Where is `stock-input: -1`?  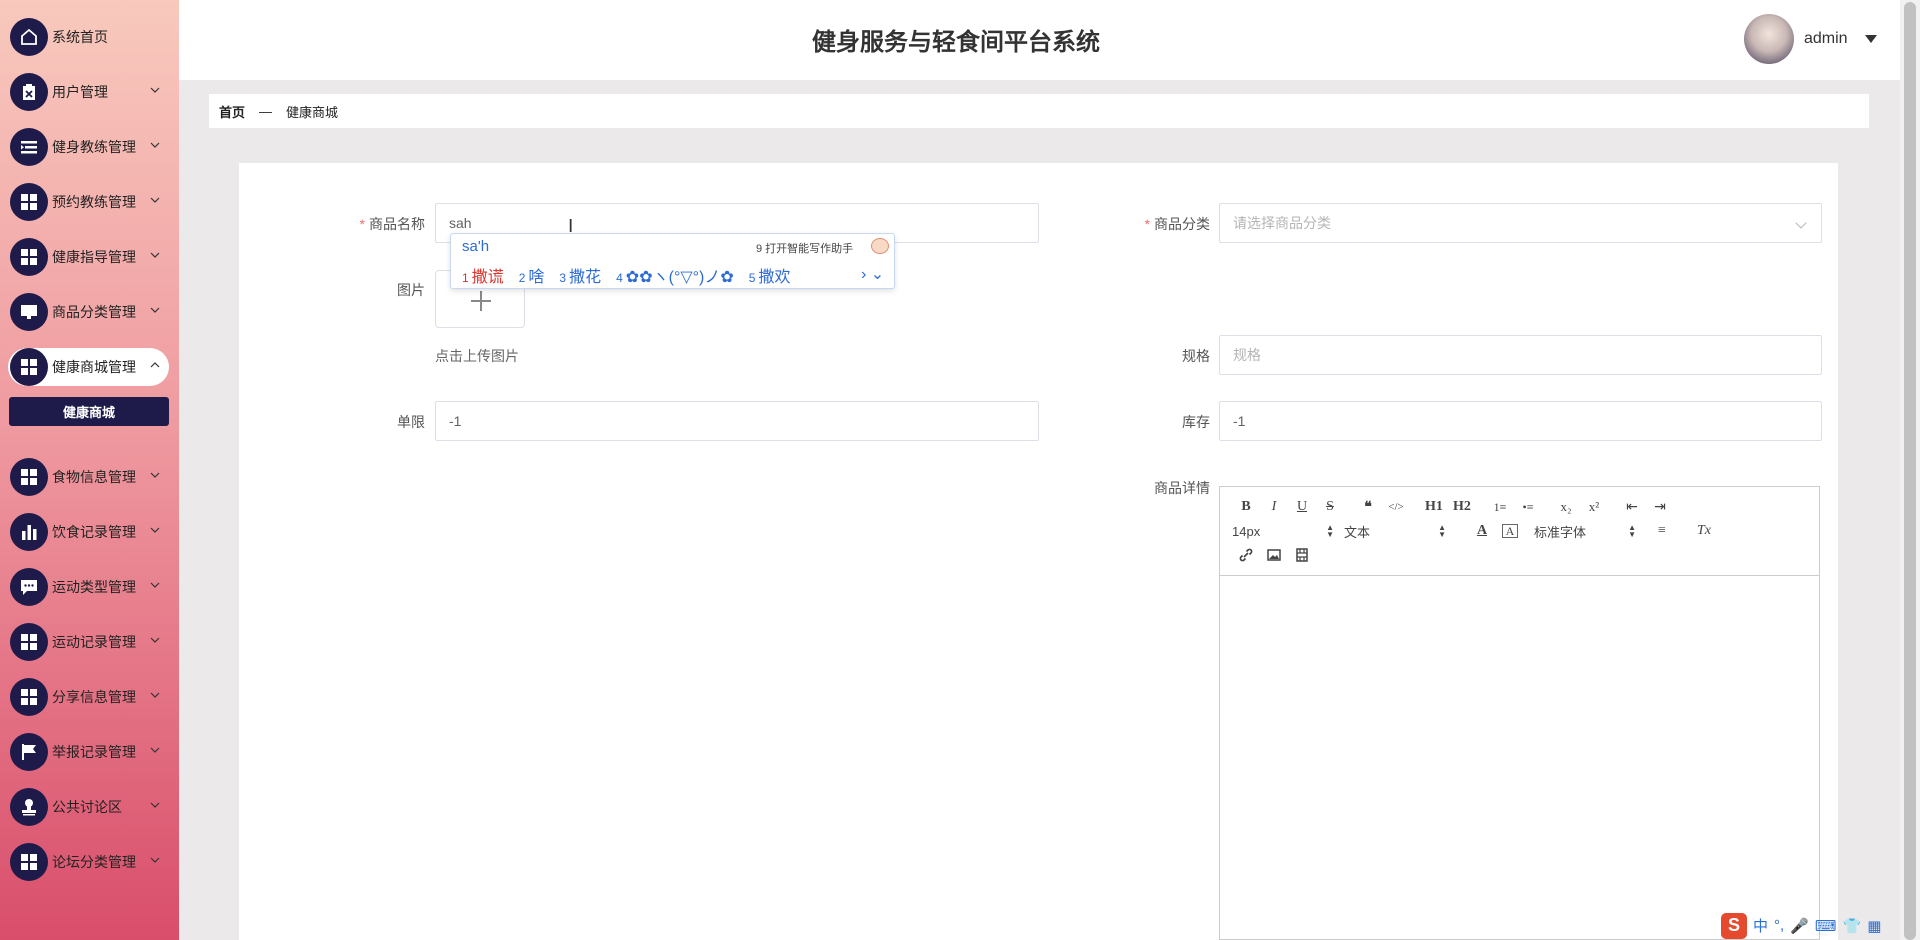
stock-input: -1 is located at coordinates (1520, 421).